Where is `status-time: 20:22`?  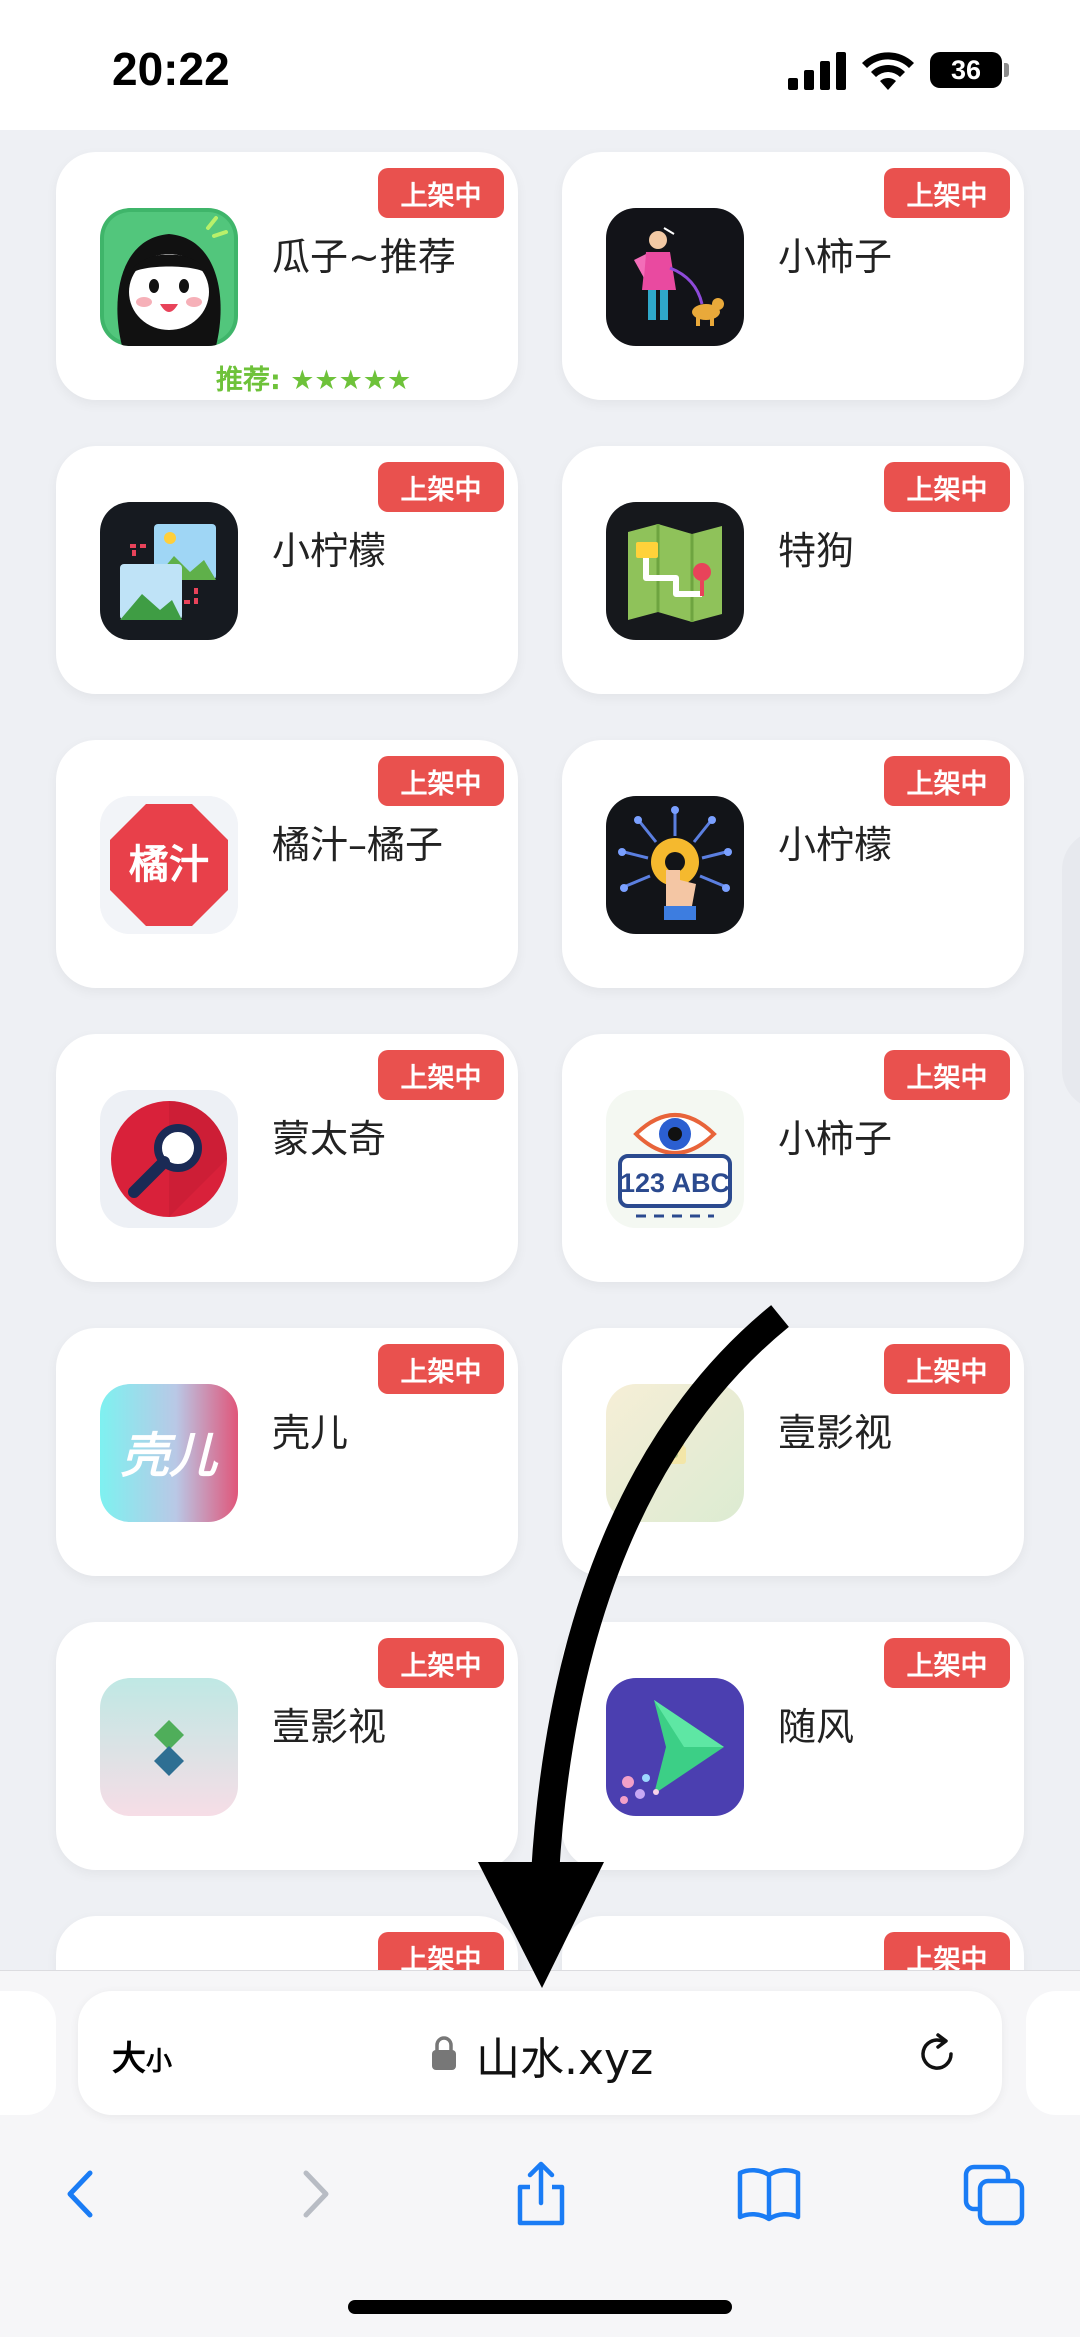
status-time: 20:22 is located at coordinates (171, 69).